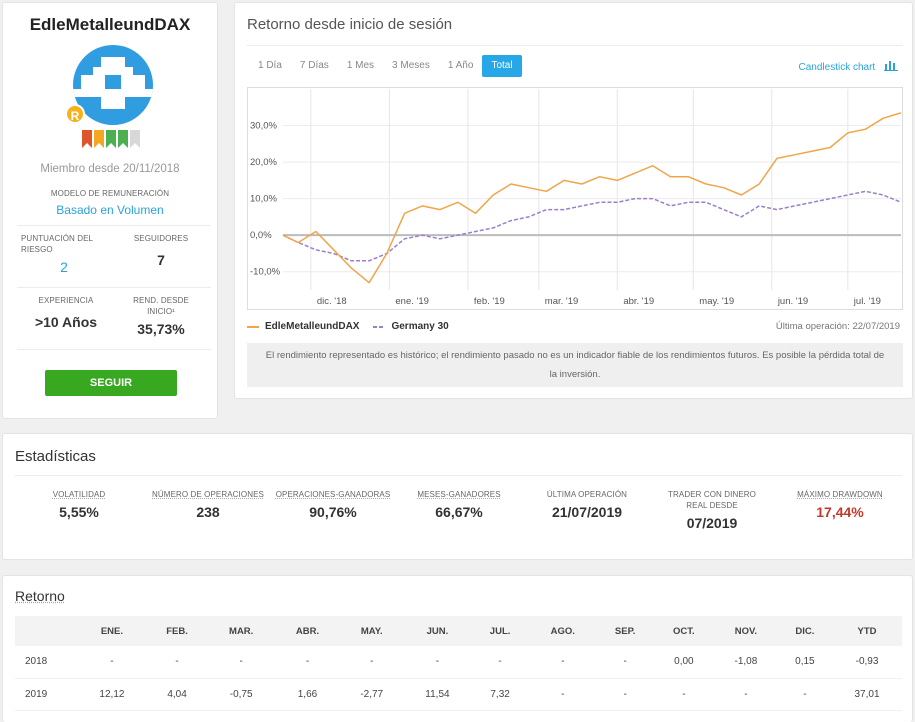 This screenshot has width=915, height=722. Describe the element at coordinates (419, 326) in the screenshot. I see `legend-index: Germany 30` at that location.